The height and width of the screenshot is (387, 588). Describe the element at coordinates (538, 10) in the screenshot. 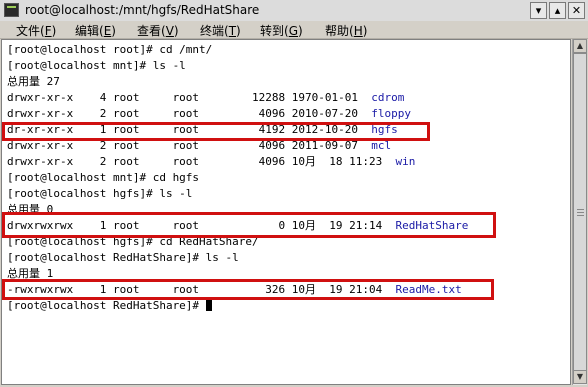

I see `minimize-button: ▾` at that location.